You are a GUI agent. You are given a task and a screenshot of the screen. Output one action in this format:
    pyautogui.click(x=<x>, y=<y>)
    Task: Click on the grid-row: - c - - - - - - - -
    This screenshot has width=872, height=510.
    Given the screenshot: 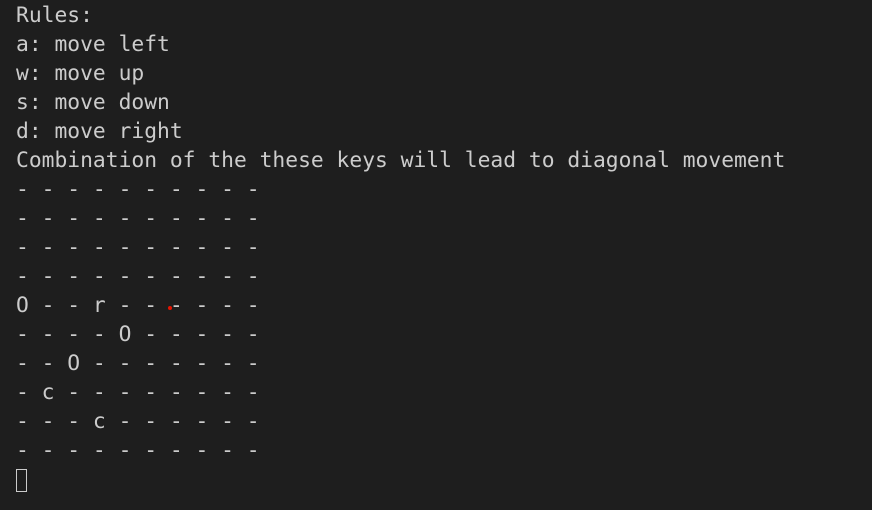 What is the action you would take?
    pyautogui.click(x=138, y=392)
    